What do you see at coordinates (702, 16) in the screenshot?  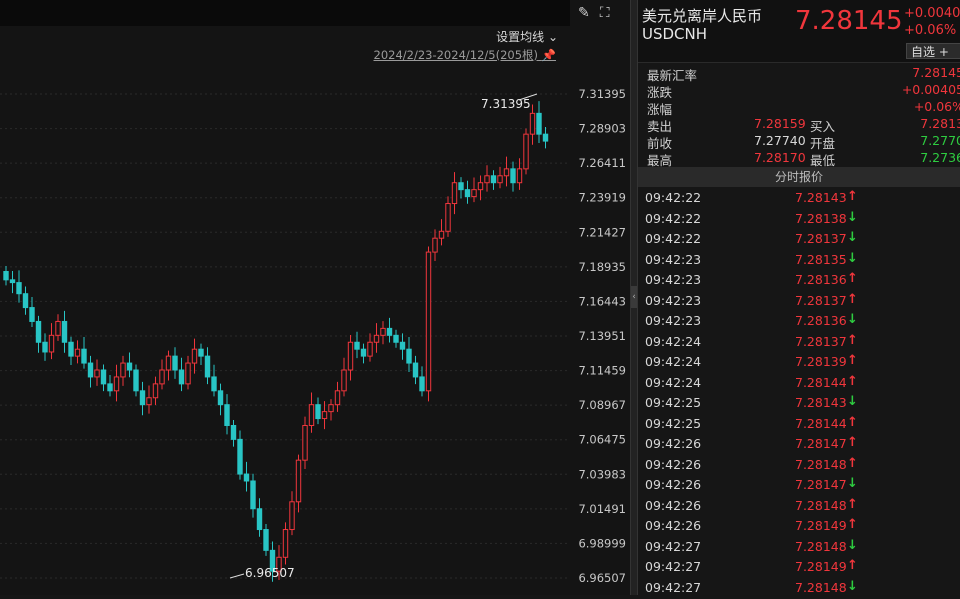 I see `instrument-name: 美元兑离岸人民币` at bounding box center [702, 16].